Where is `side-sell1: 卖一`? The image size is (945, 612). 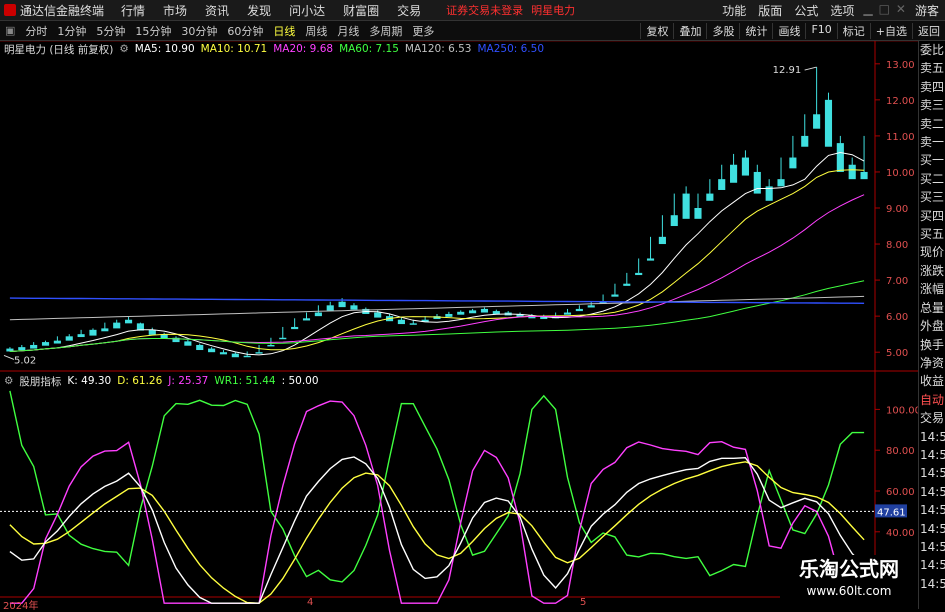
side-sell1: 卖一 is located at coordinates (932, 142).